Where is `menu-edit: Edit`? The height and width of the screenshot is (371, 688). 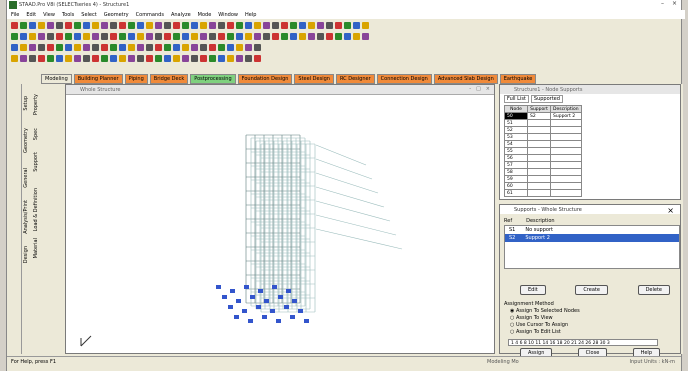 menu-edit: Edit is located at coordinates (31, 15).